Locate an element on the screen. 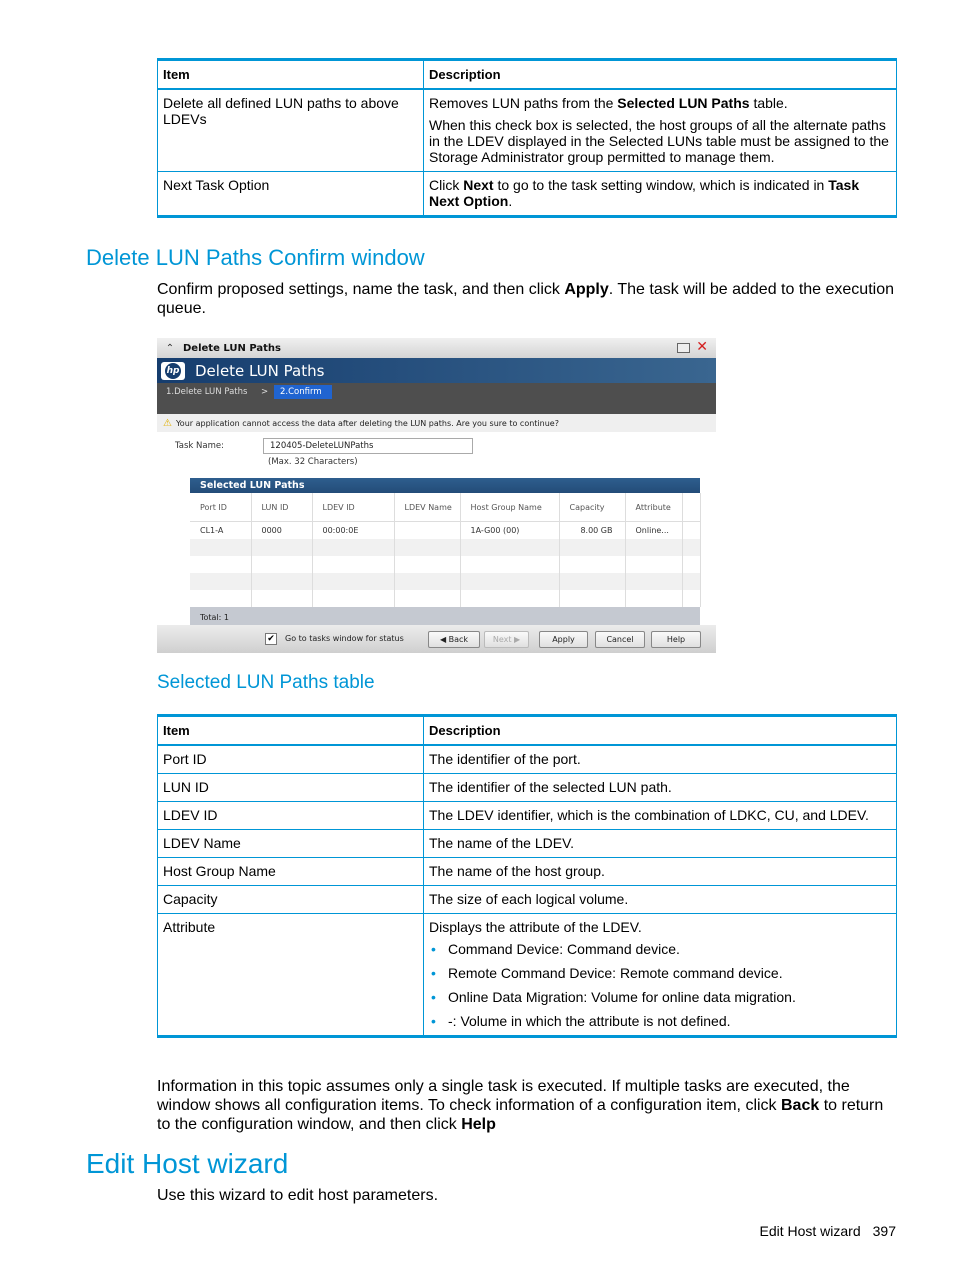 The height and width of the screenshot is (1271, 954). item-cell: Port ID is located at coordinates (290, 759).